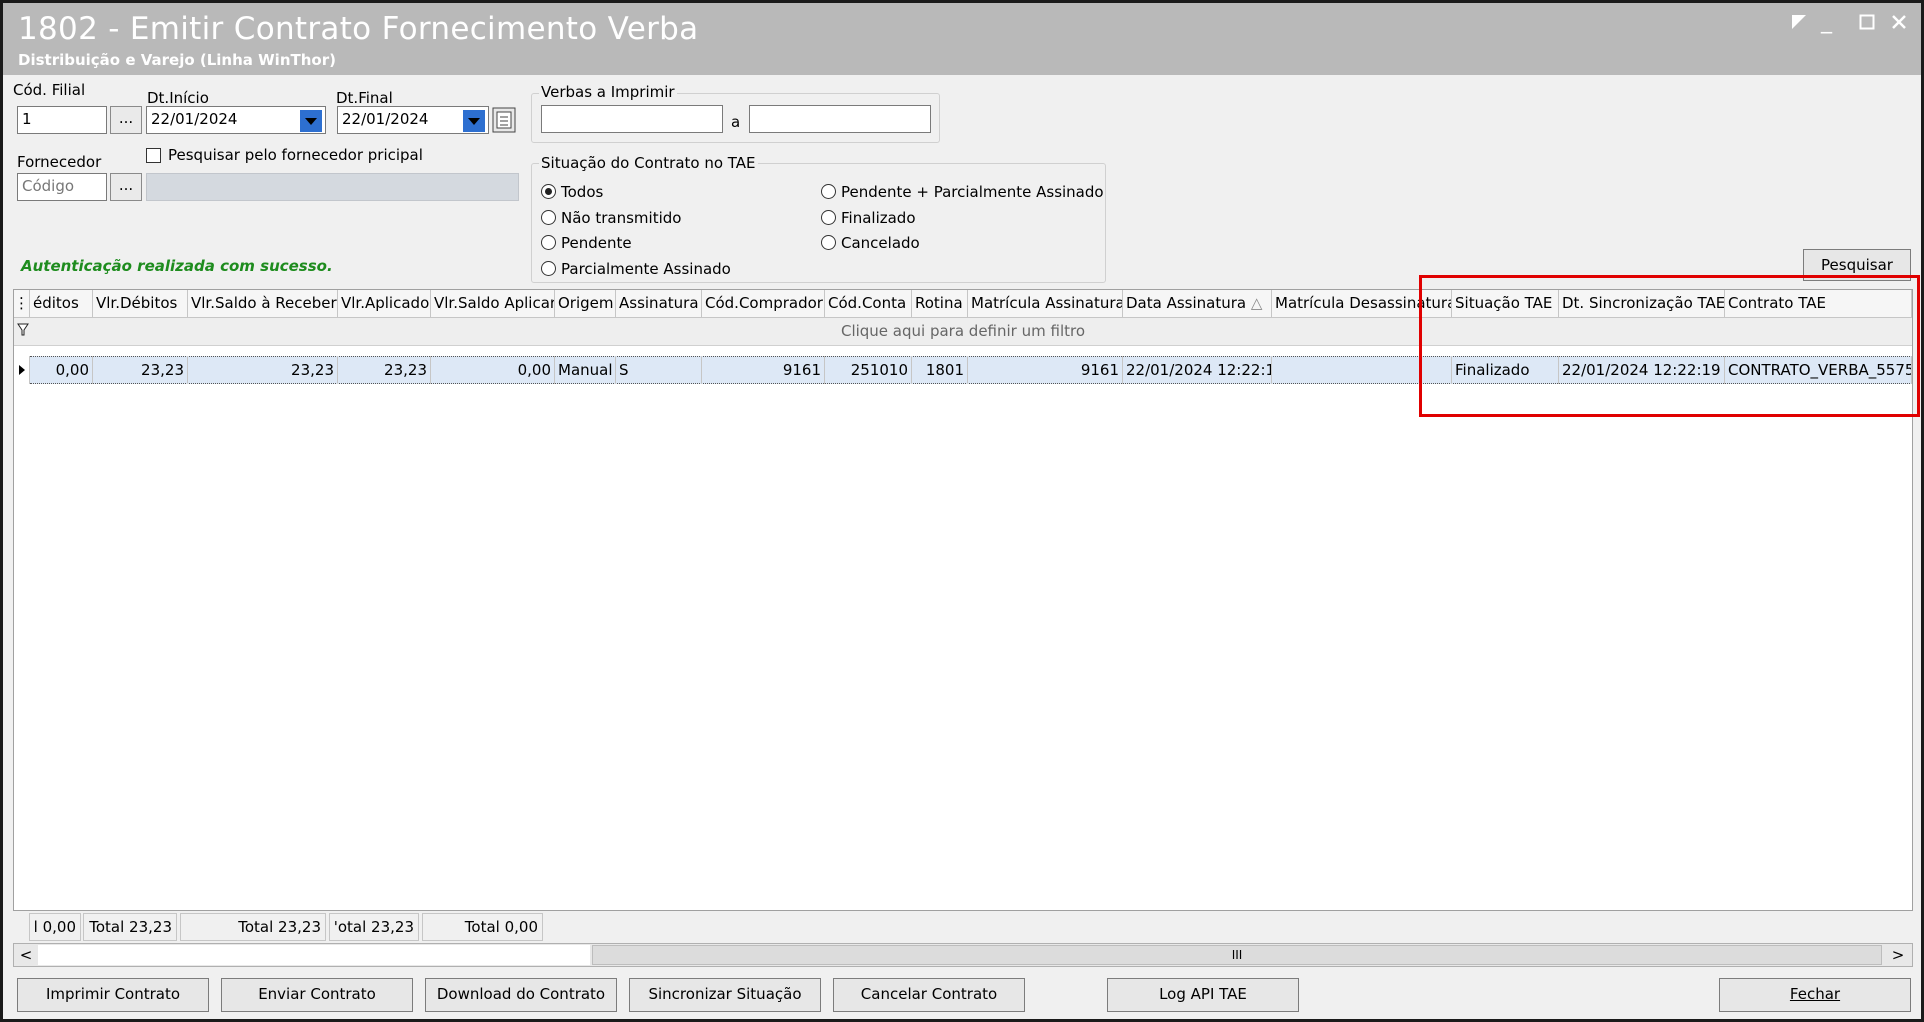  What do you see at coordinates (632, 119) in the screenshot?
I see `verba-from-input` at bounding box center [632, 119].